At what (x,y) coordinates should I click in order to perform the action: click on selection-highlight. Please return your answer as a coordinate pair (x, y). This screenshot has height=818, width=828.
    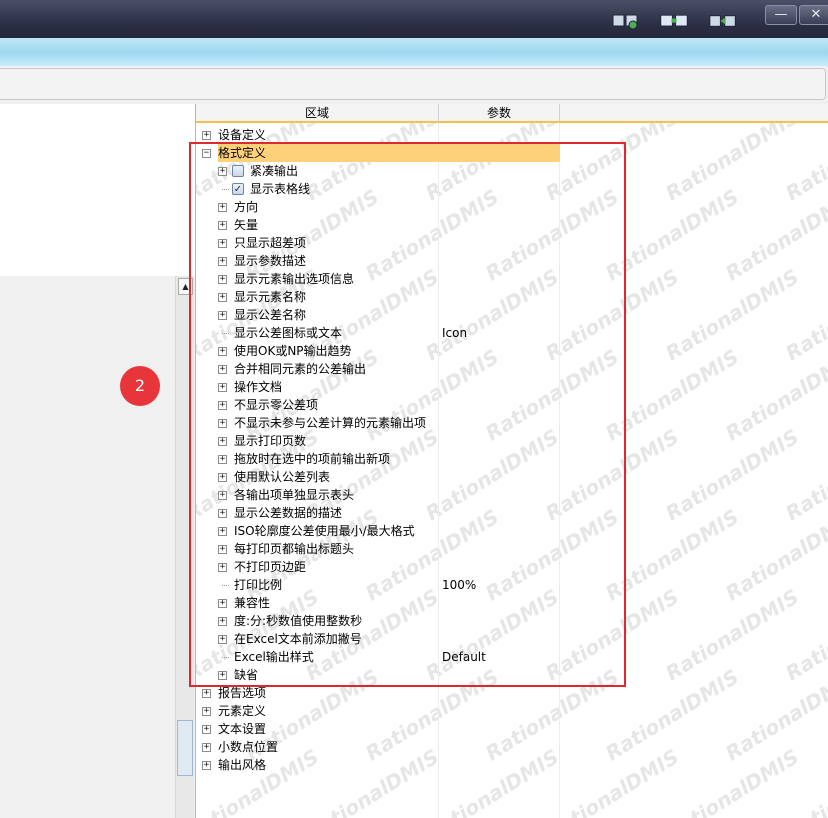
    Looking at the image, I should click on (389, 153).